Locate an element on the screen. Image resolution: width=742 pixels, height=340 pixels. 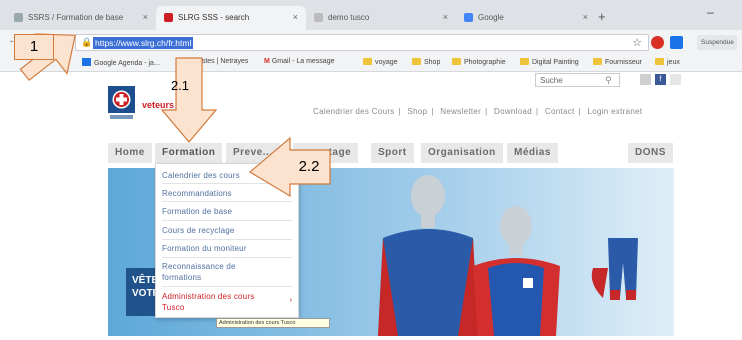
callout-1: 1 is located at coordinates (34, 47).